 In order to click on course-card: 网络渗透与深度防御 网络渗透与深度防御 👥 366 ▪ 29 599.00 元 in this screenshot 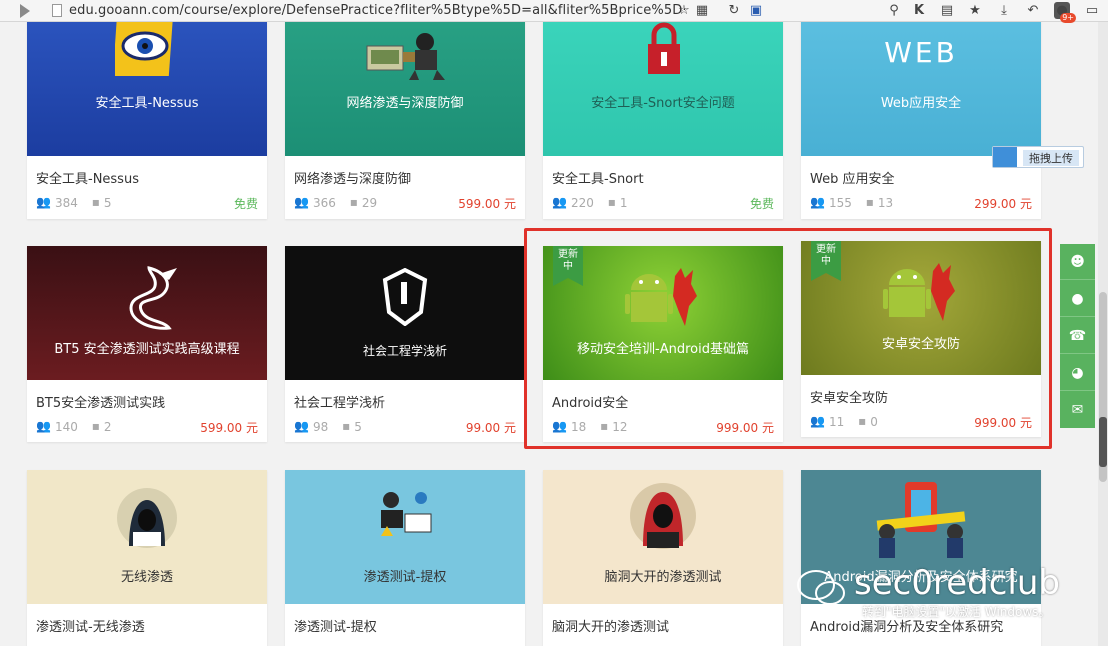, I will do `click(405, 120)`.